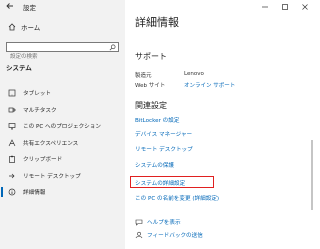 The image size is (320, 249). I want to click on sidebar-item-multitask: マルチタスク, so click(62, 110).